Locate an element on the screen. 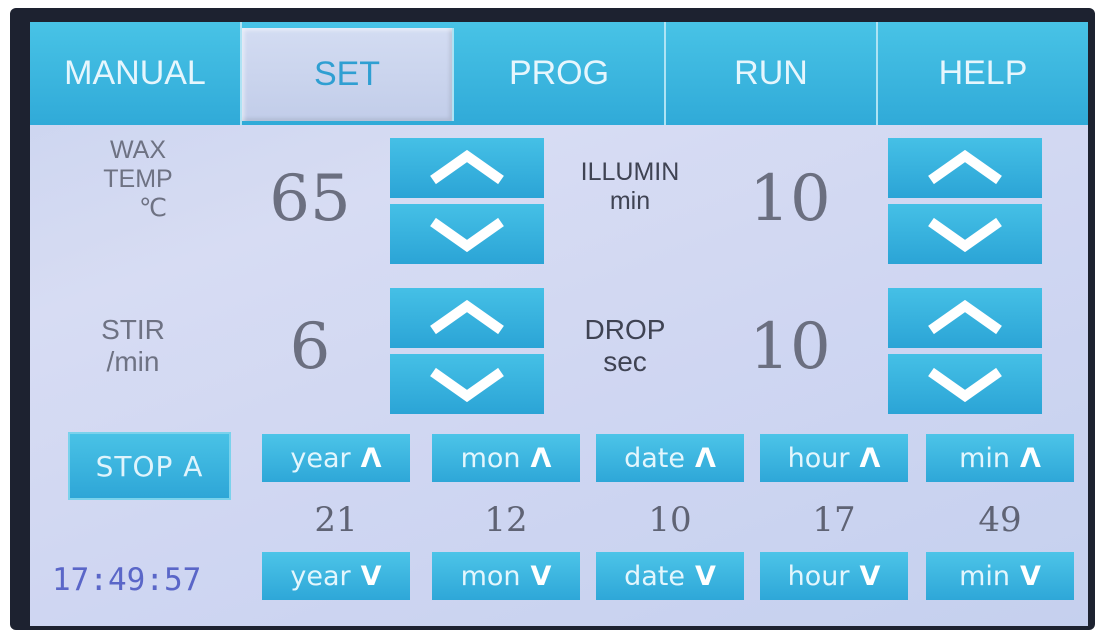 The image size is (1103, 636). stir-label-line2: /min is located at coordinates (133, 362).